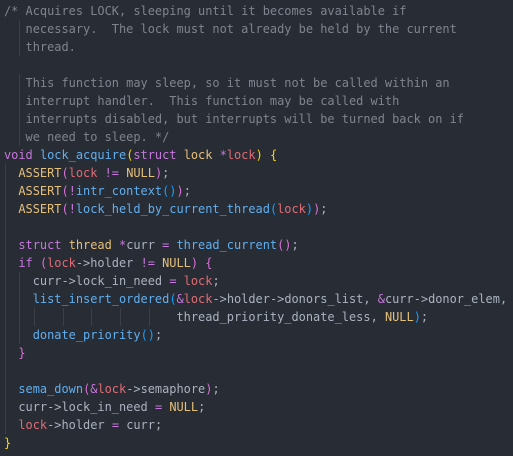 The height and width of the screenshot is (456, 513). What do you see at coordinates (155, 155) in the screenshot?
I see `code-token-kw: struct` at bounding box center [155, 155].